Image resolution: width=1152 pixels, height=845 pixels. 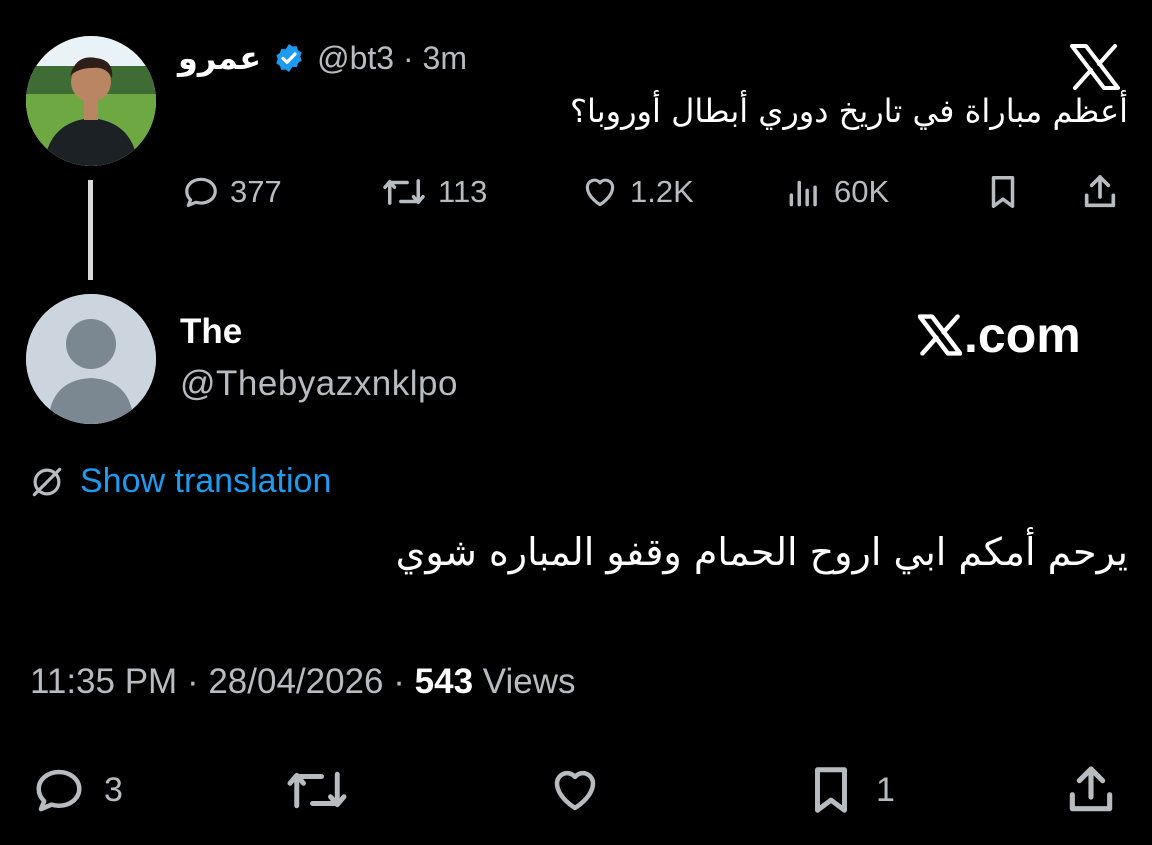 I want to click on reply-button: 3, so click(x=75, y=790).